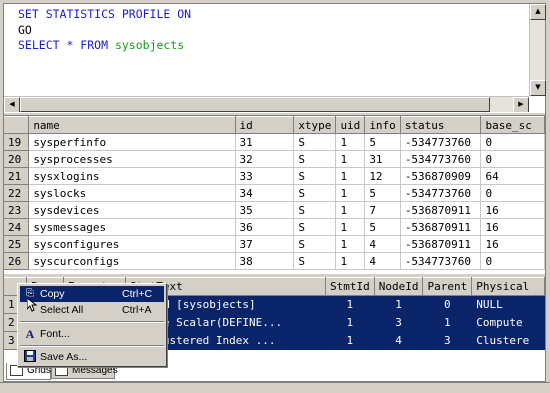 The width and height of the screenshot is (550, 393). What do you see at coordinates (508, 340) in the screenshot?
I see `cell-physical: Clustere` at bounding box center [508, 340].